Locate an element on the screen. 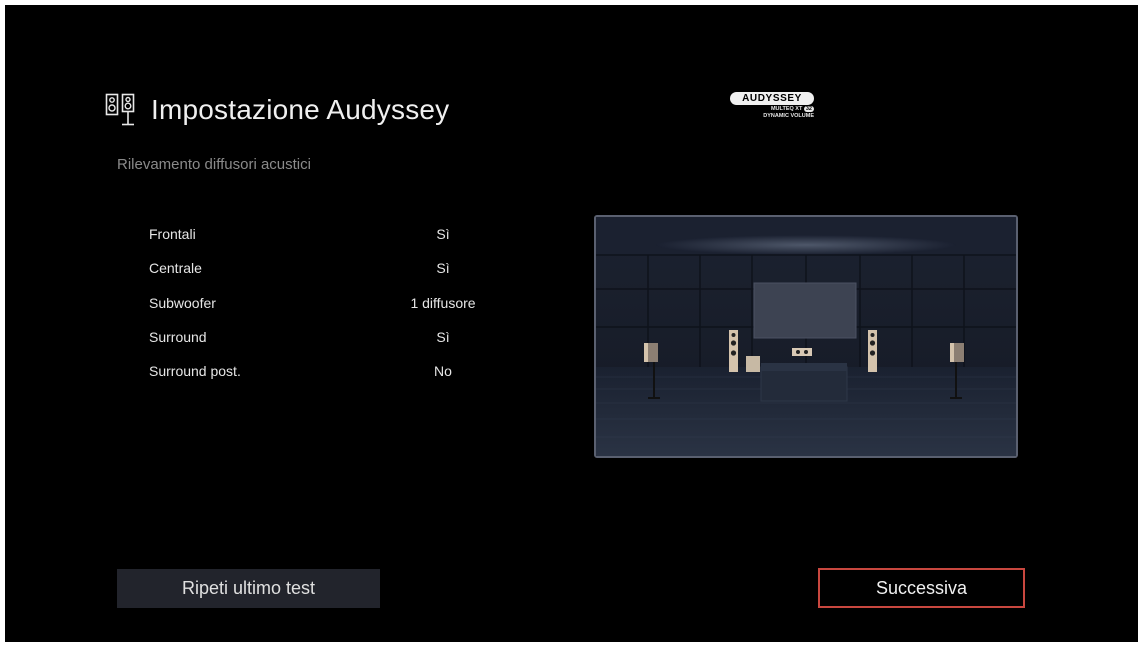 The height and width of the screenshot is (647, 1143). list-item: Frontali Sì is located at coordinates (339, 243).